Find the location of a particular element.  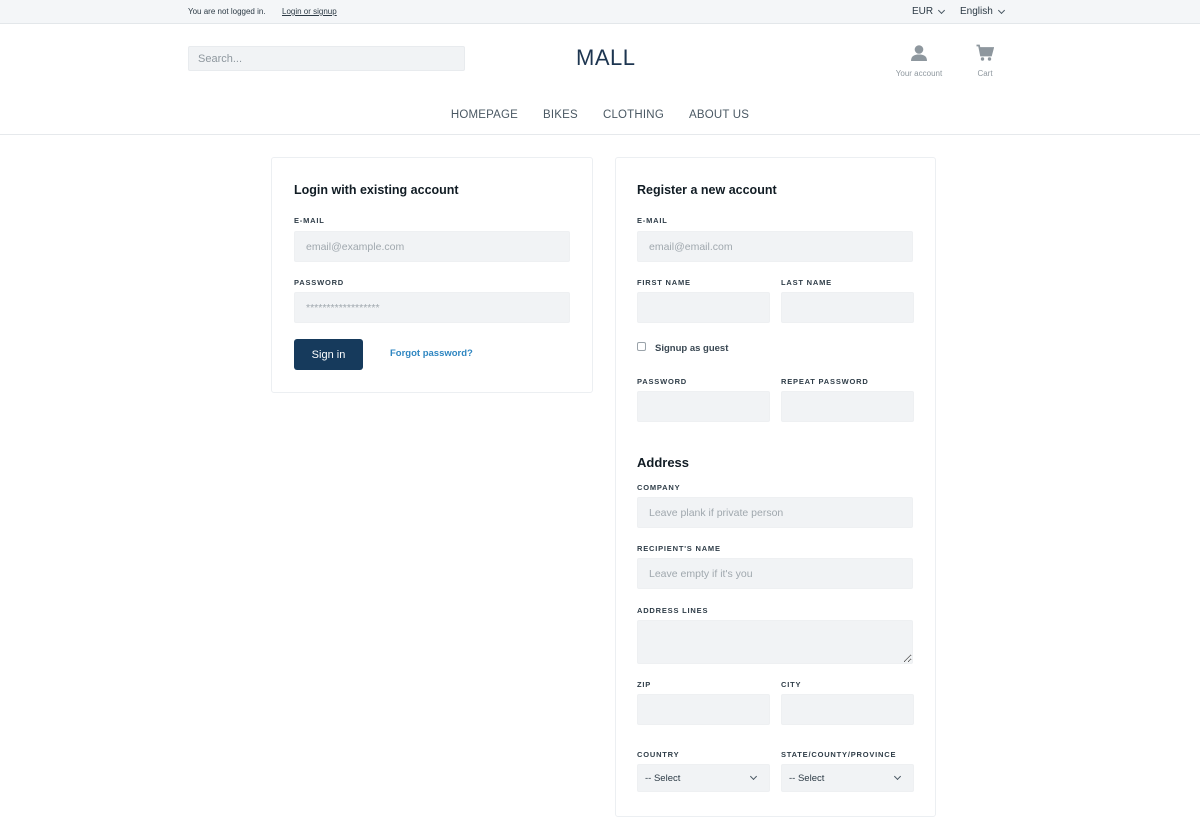

language-select: English is located at coordinates (982, 11).